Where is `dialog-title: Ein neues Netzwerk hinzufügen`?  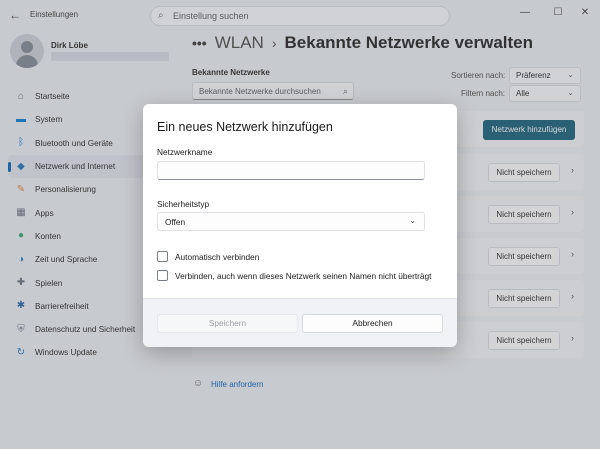 dialog-title: Ein neues Netzwerk hinzufügen is located at coordinates (245, 127).